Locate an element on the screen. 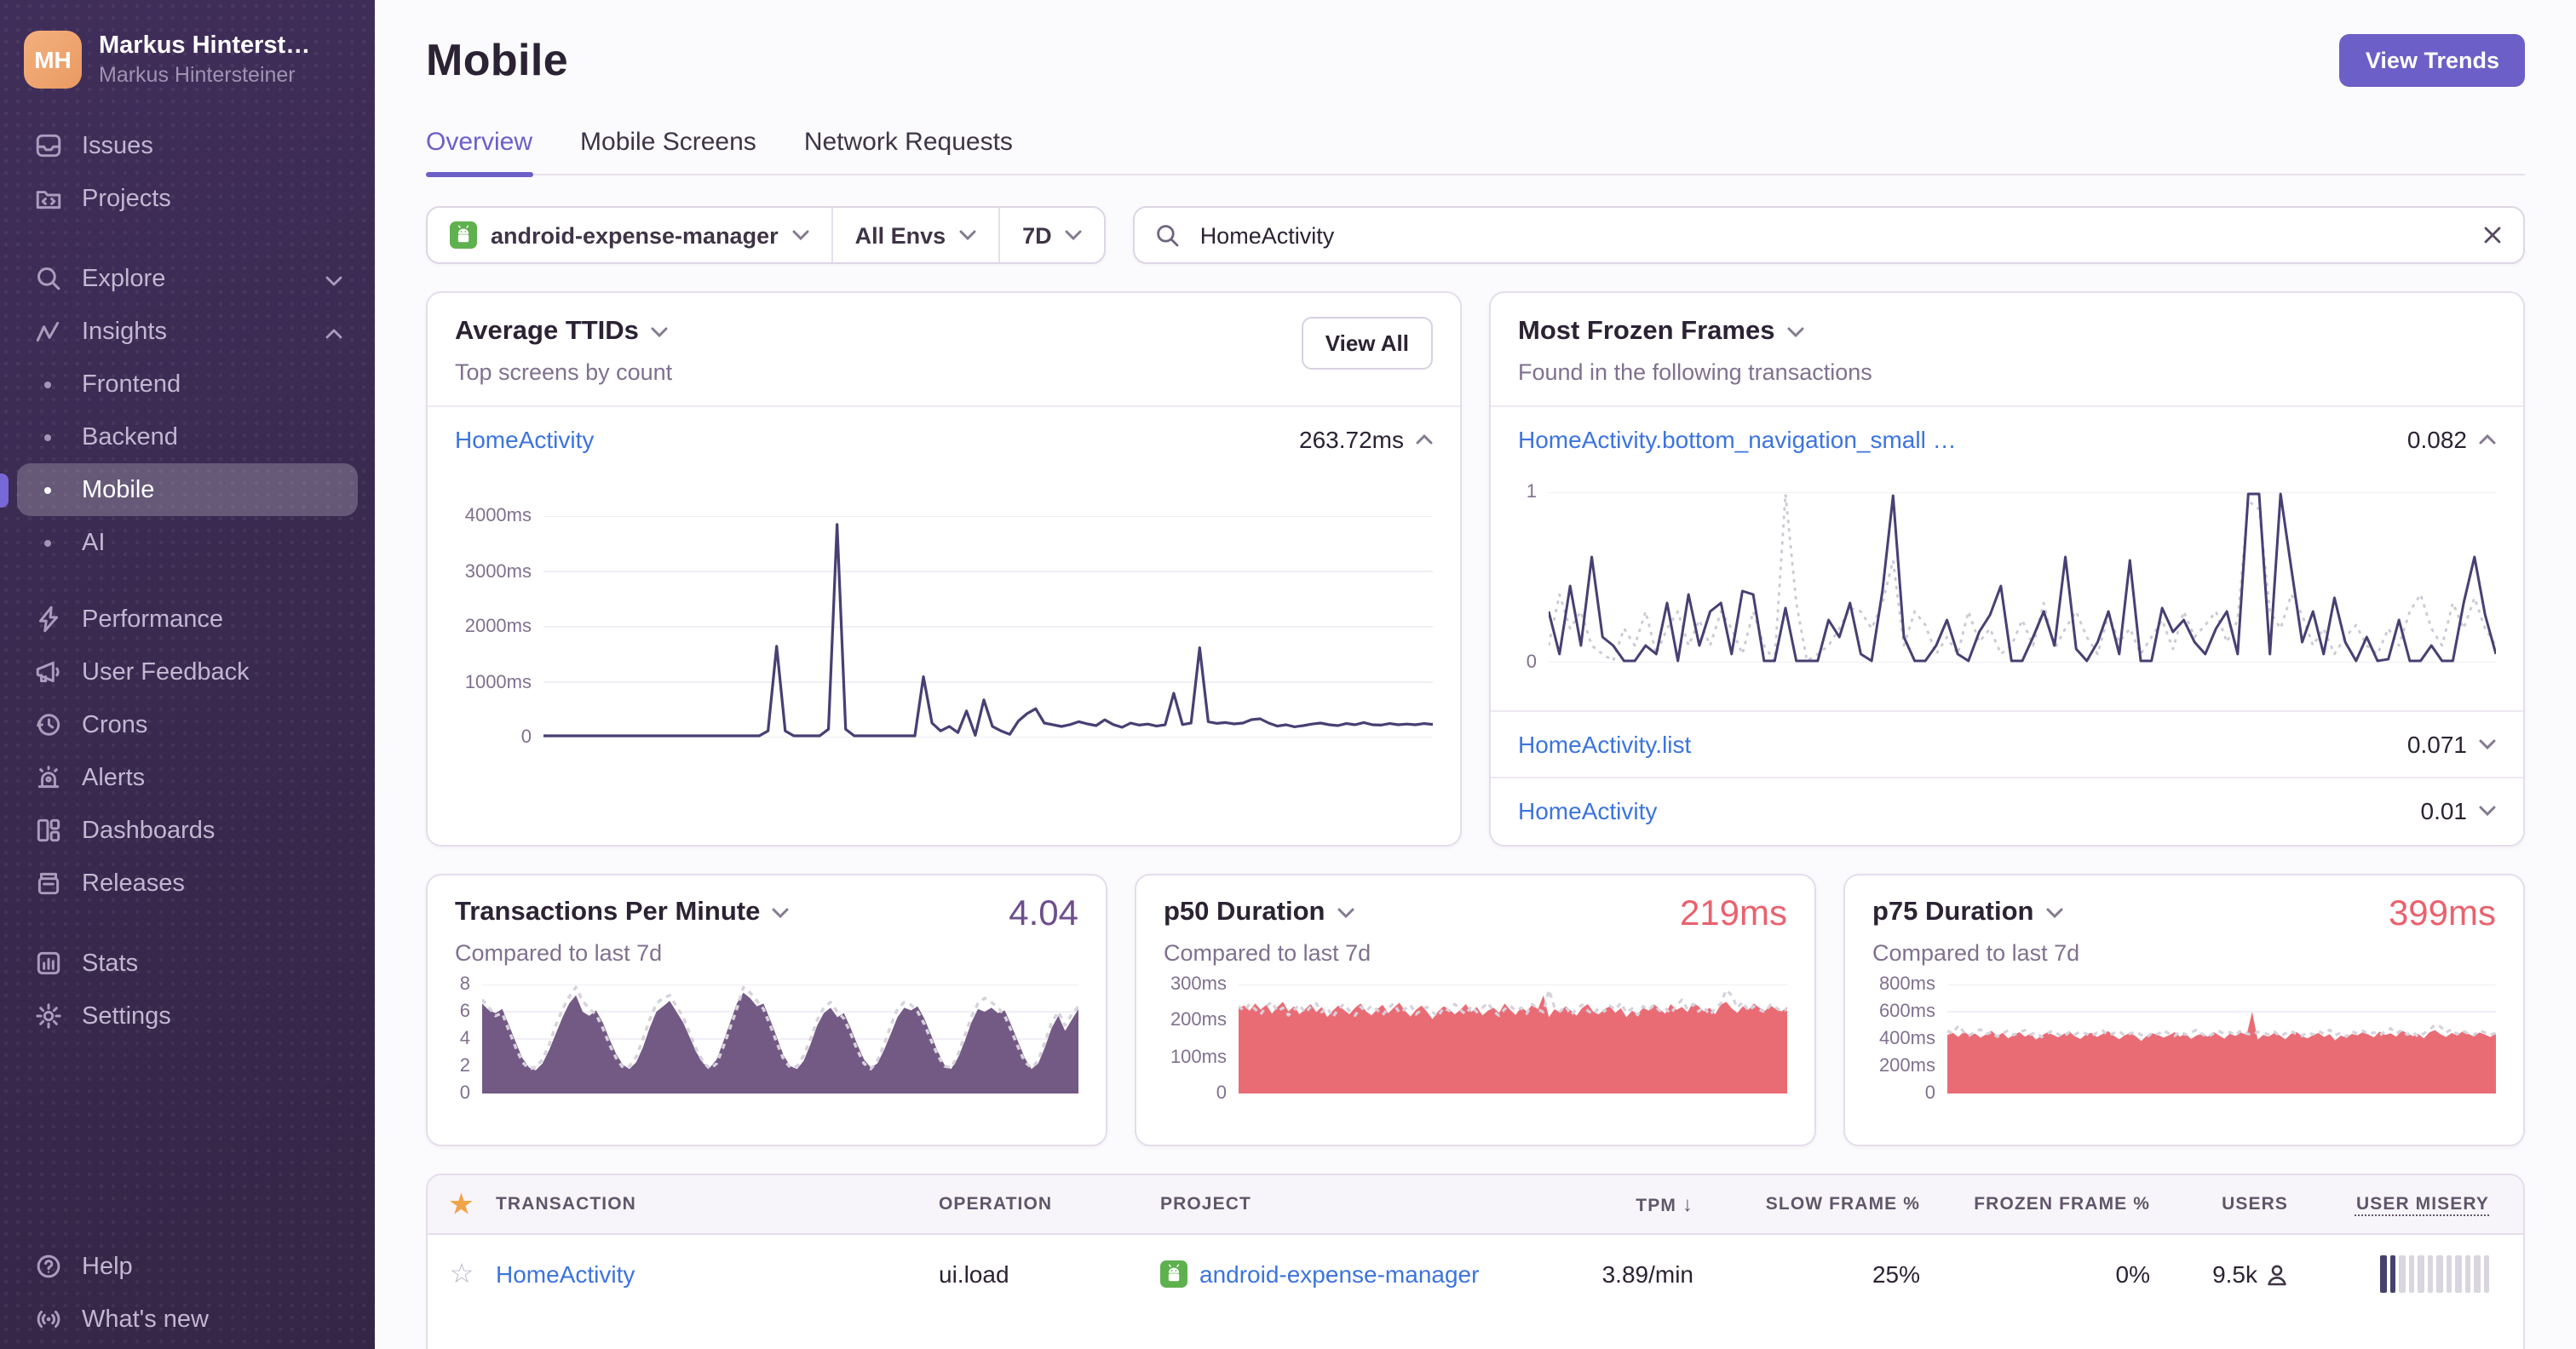  col-frozen-frame: FROZEN FRAME % is located at coordinates (2035, 1204).